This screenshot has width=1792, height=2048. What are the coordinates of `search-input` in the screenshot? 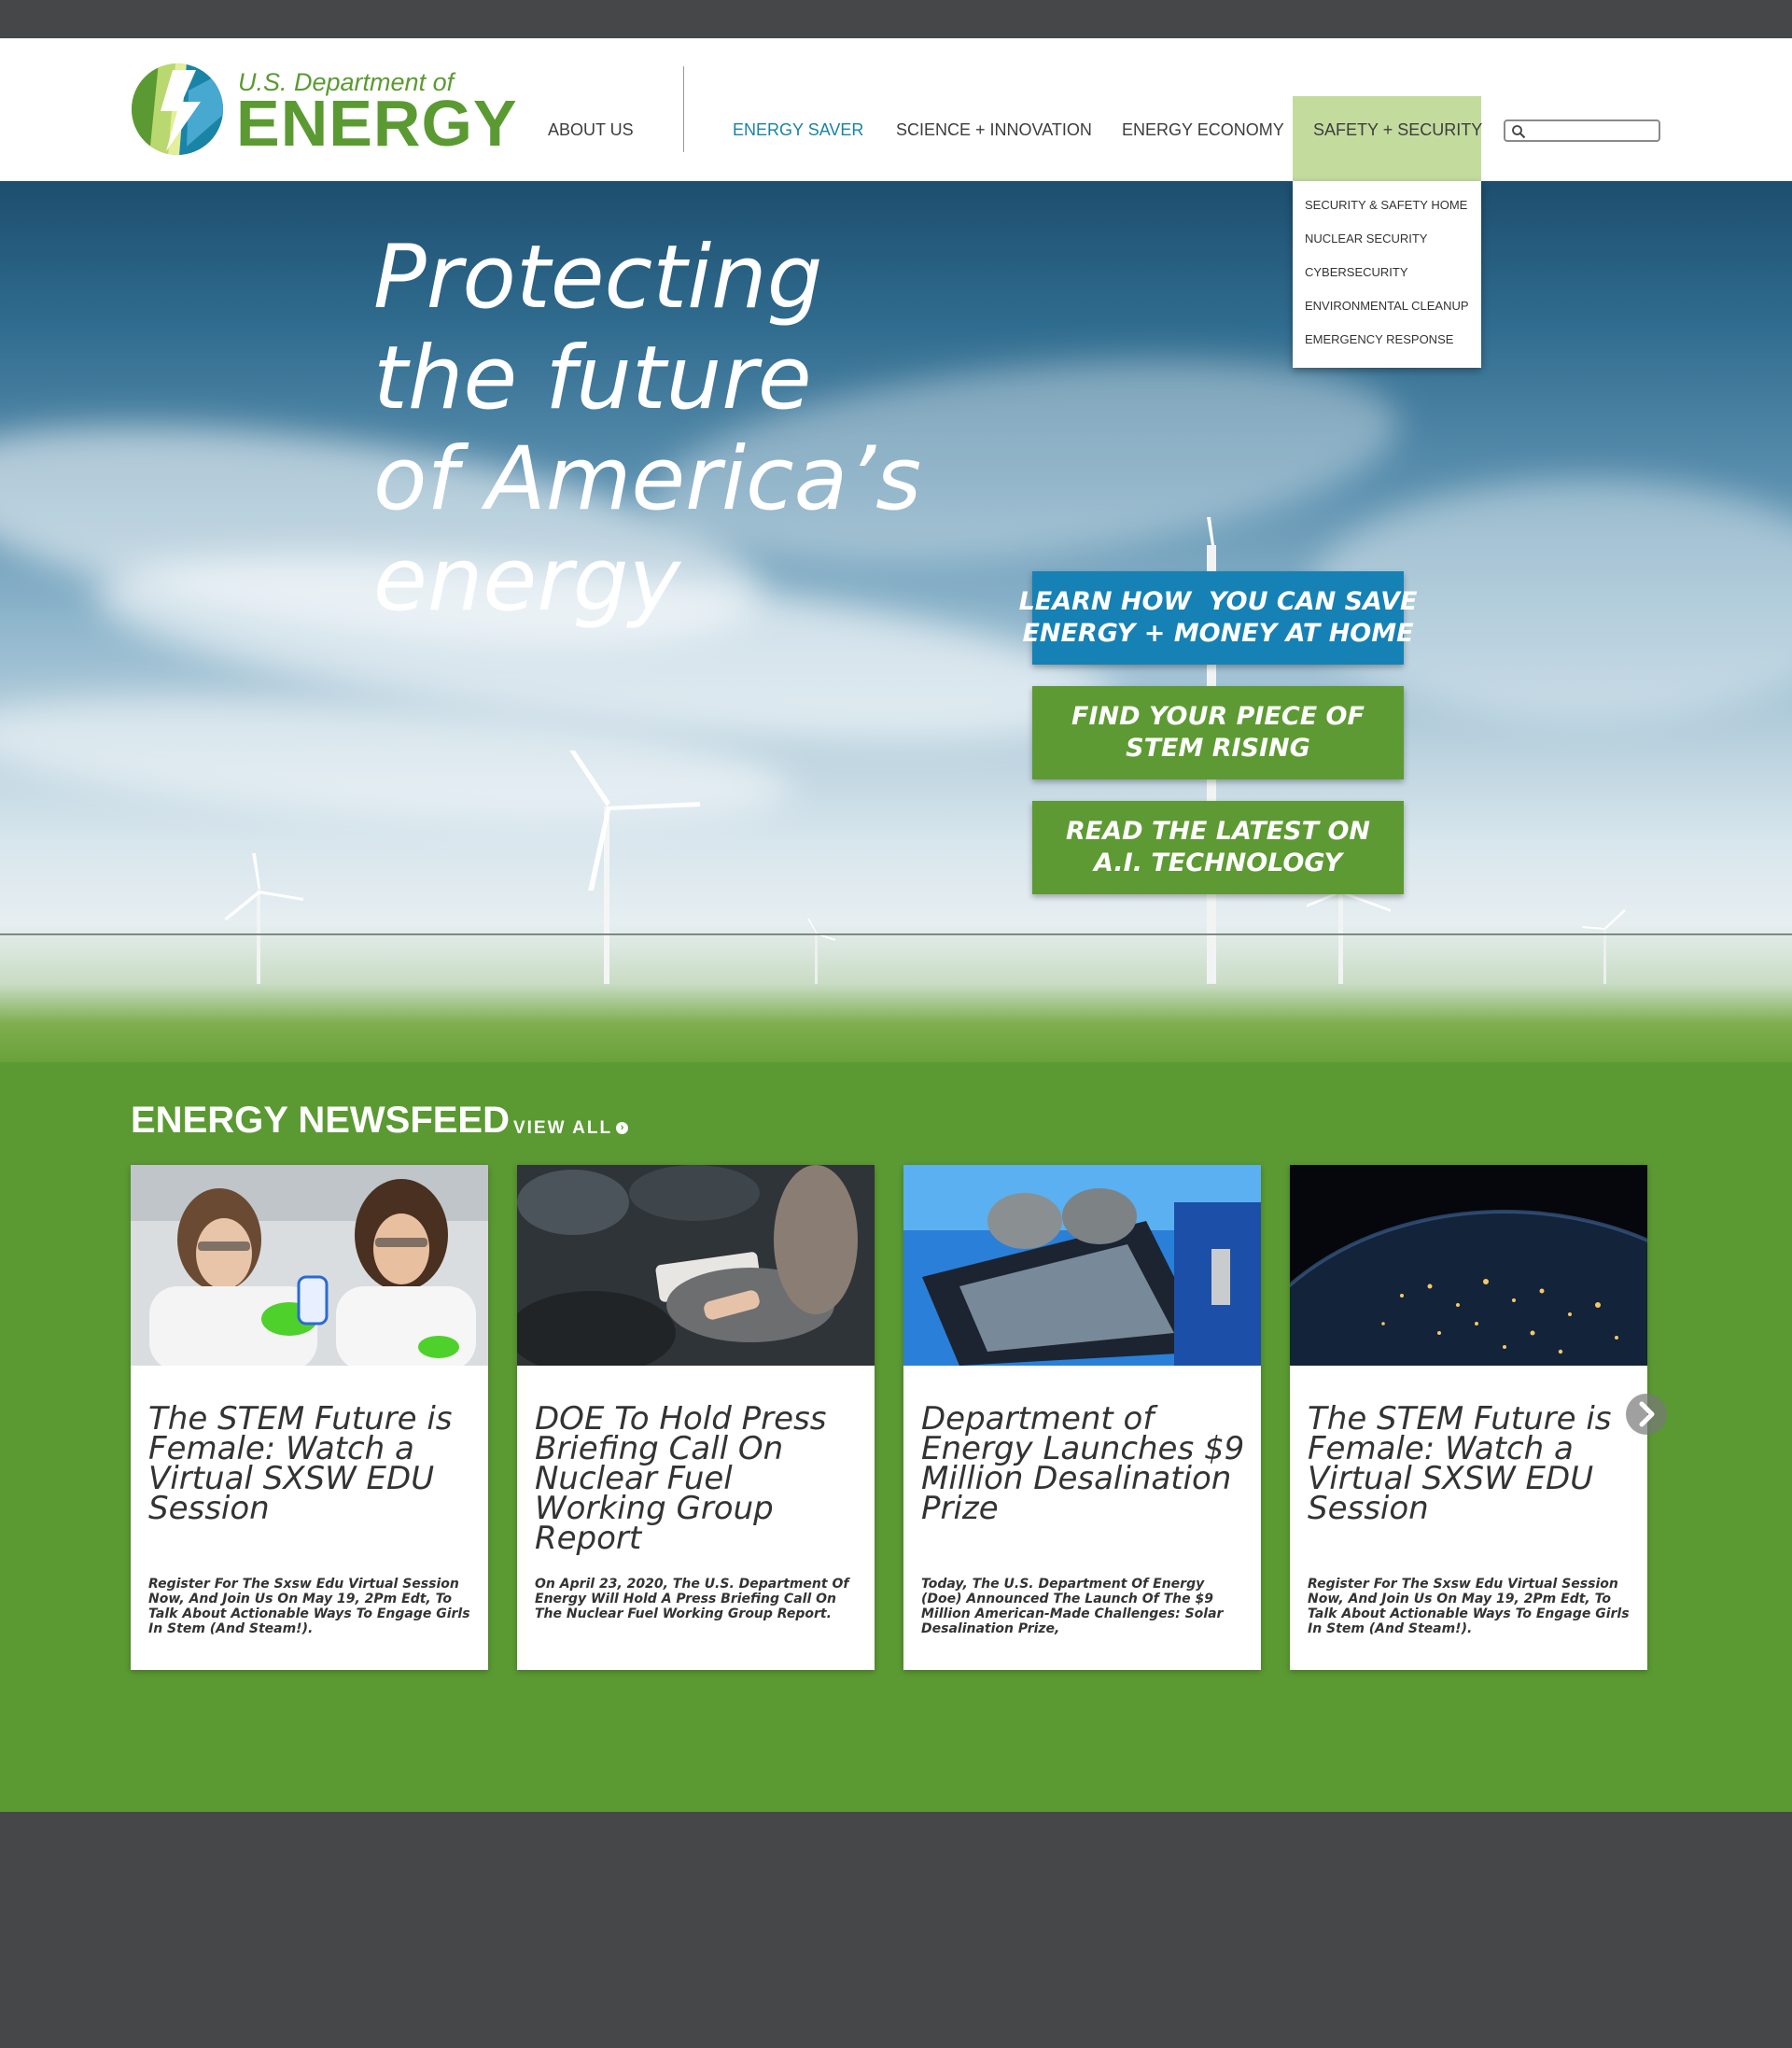 It's located at (1594, 131).